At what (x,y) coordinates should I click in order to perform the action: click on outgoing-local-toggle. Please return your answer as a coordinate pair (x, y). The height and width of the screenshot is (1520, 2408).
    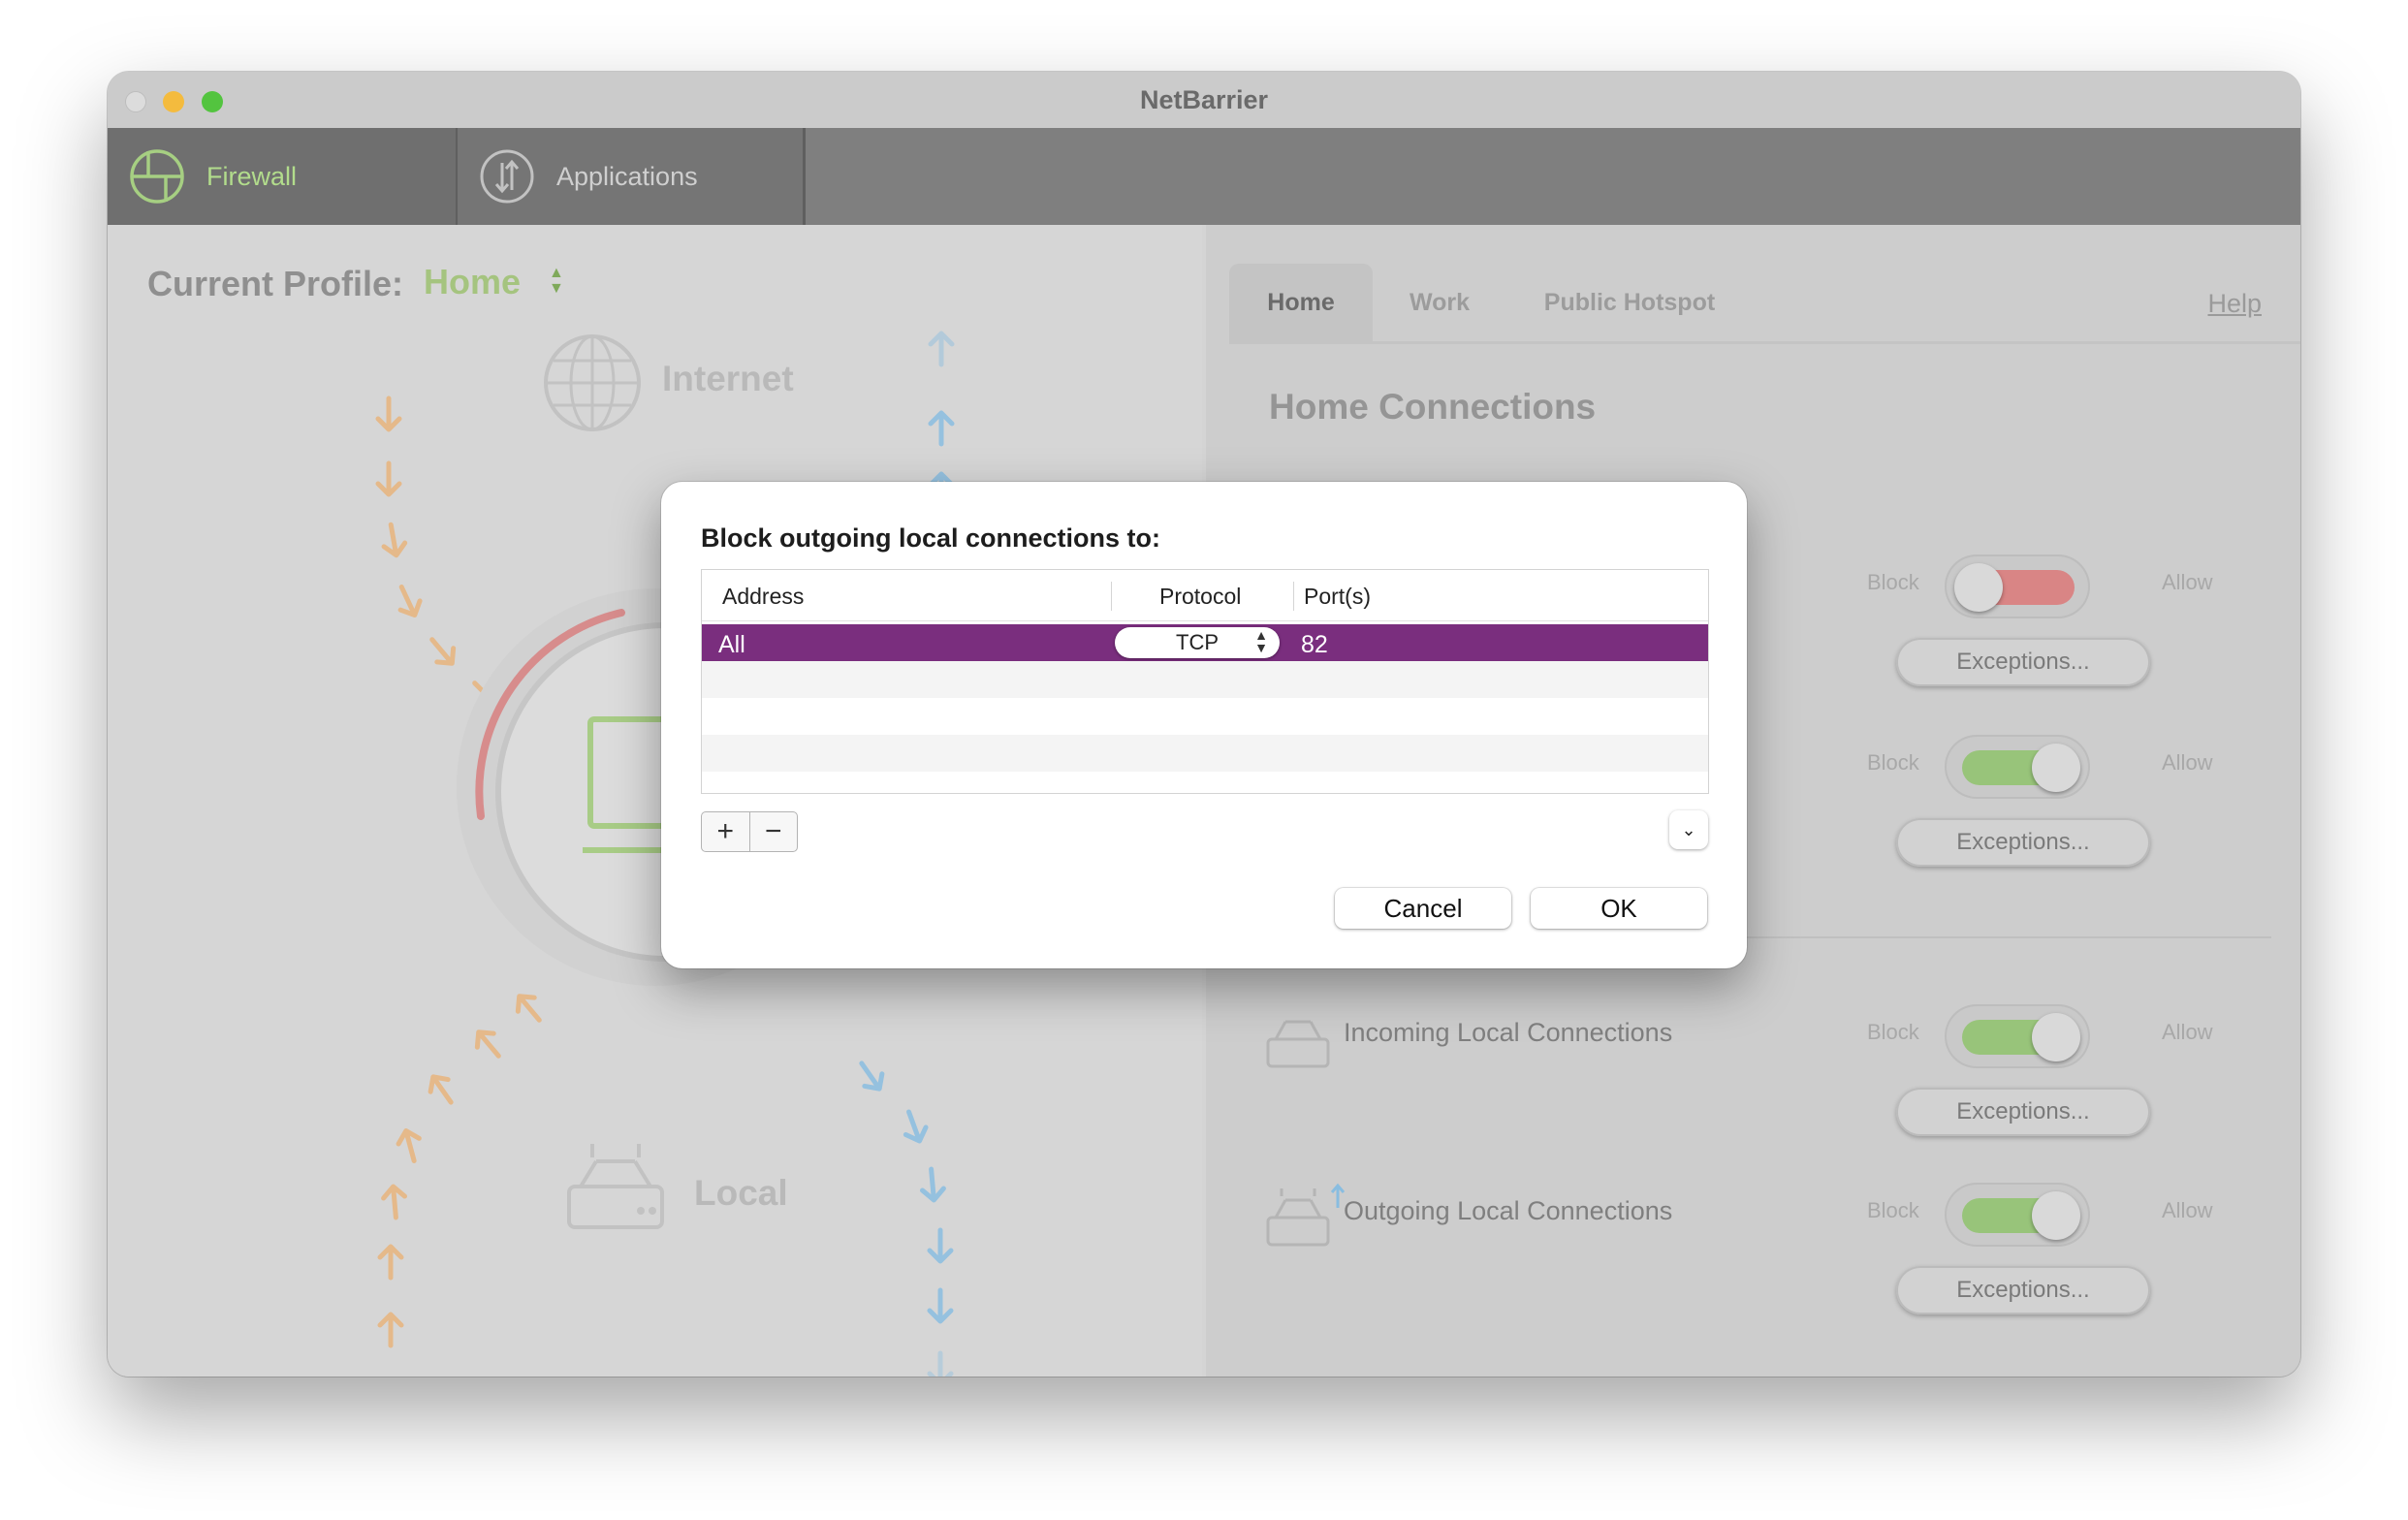
    Looking at the image, I should click on (2017, 1215).